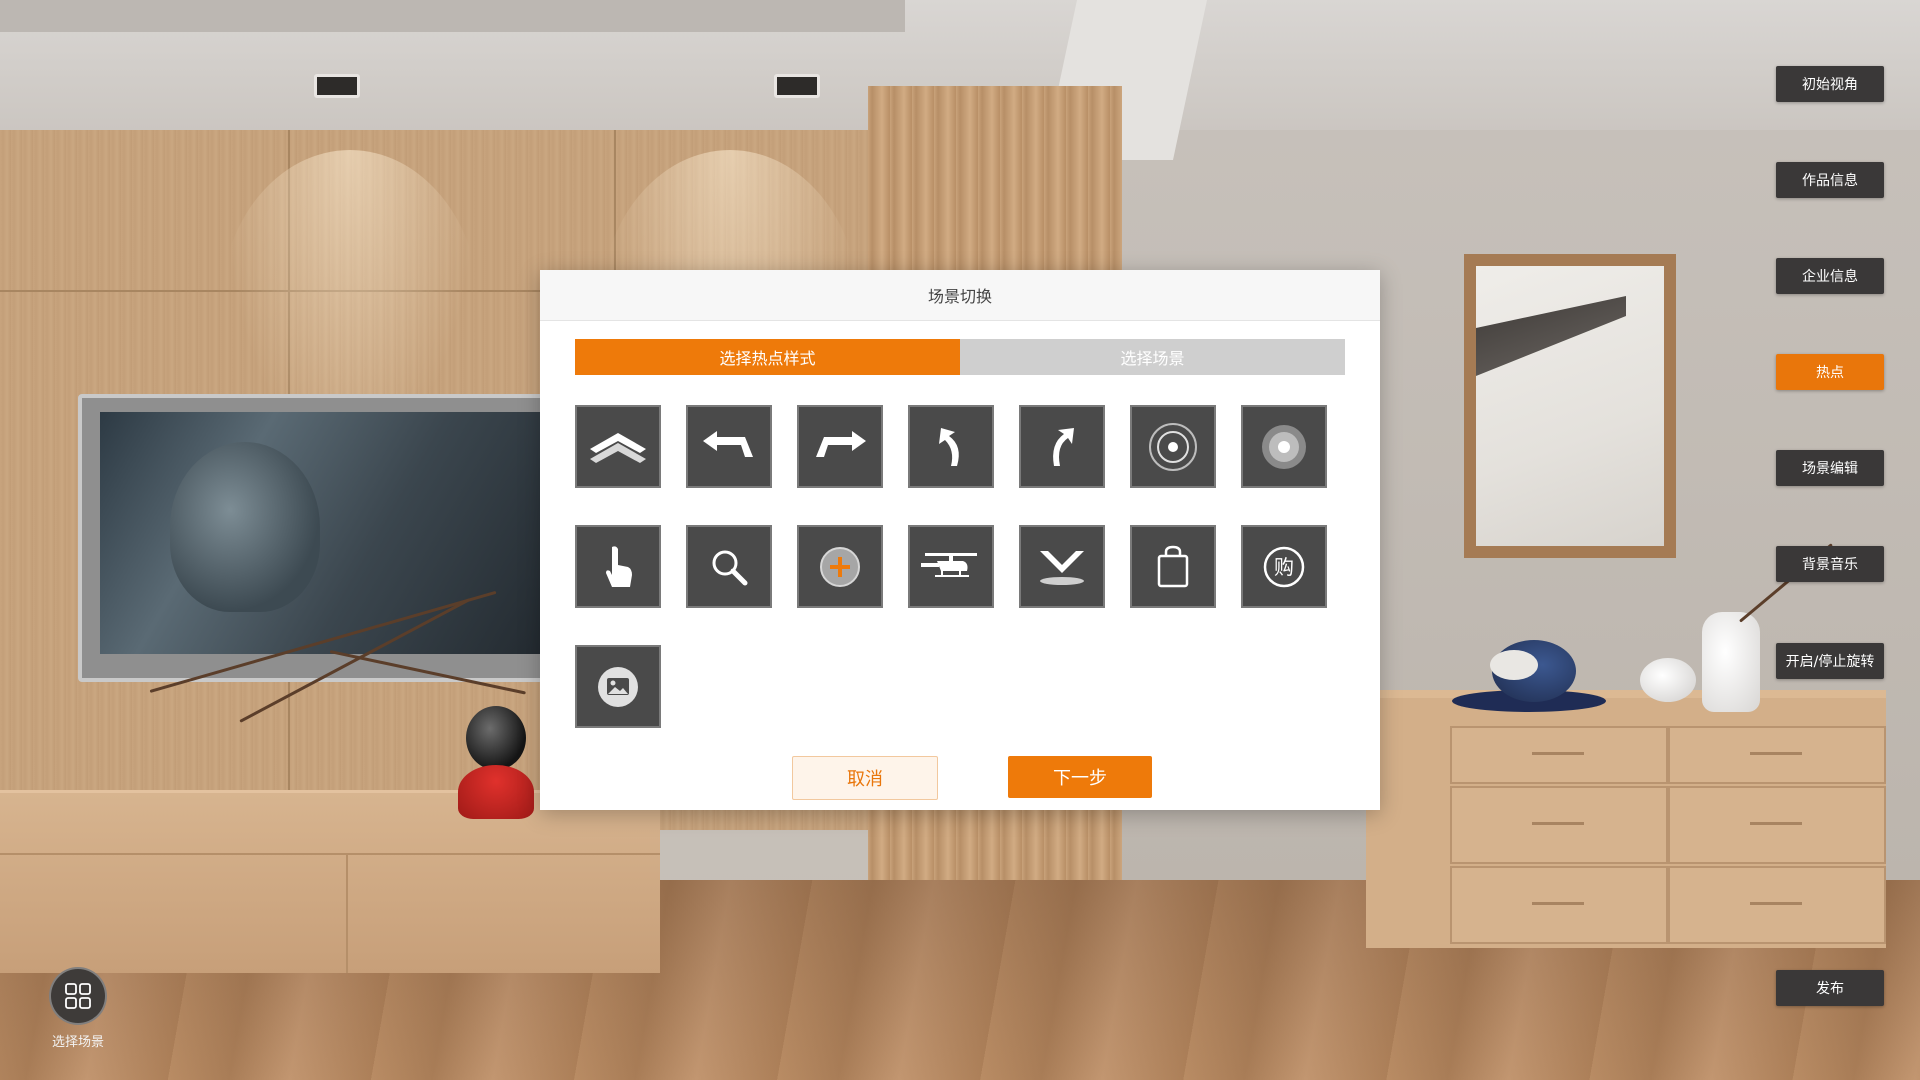 The width and height of the screenshot is (1920, 1080). What do you see at coordinates (1830, 988) in the screenshot?
I see `publish-button: 发布` at bounding box center [1830, 988].